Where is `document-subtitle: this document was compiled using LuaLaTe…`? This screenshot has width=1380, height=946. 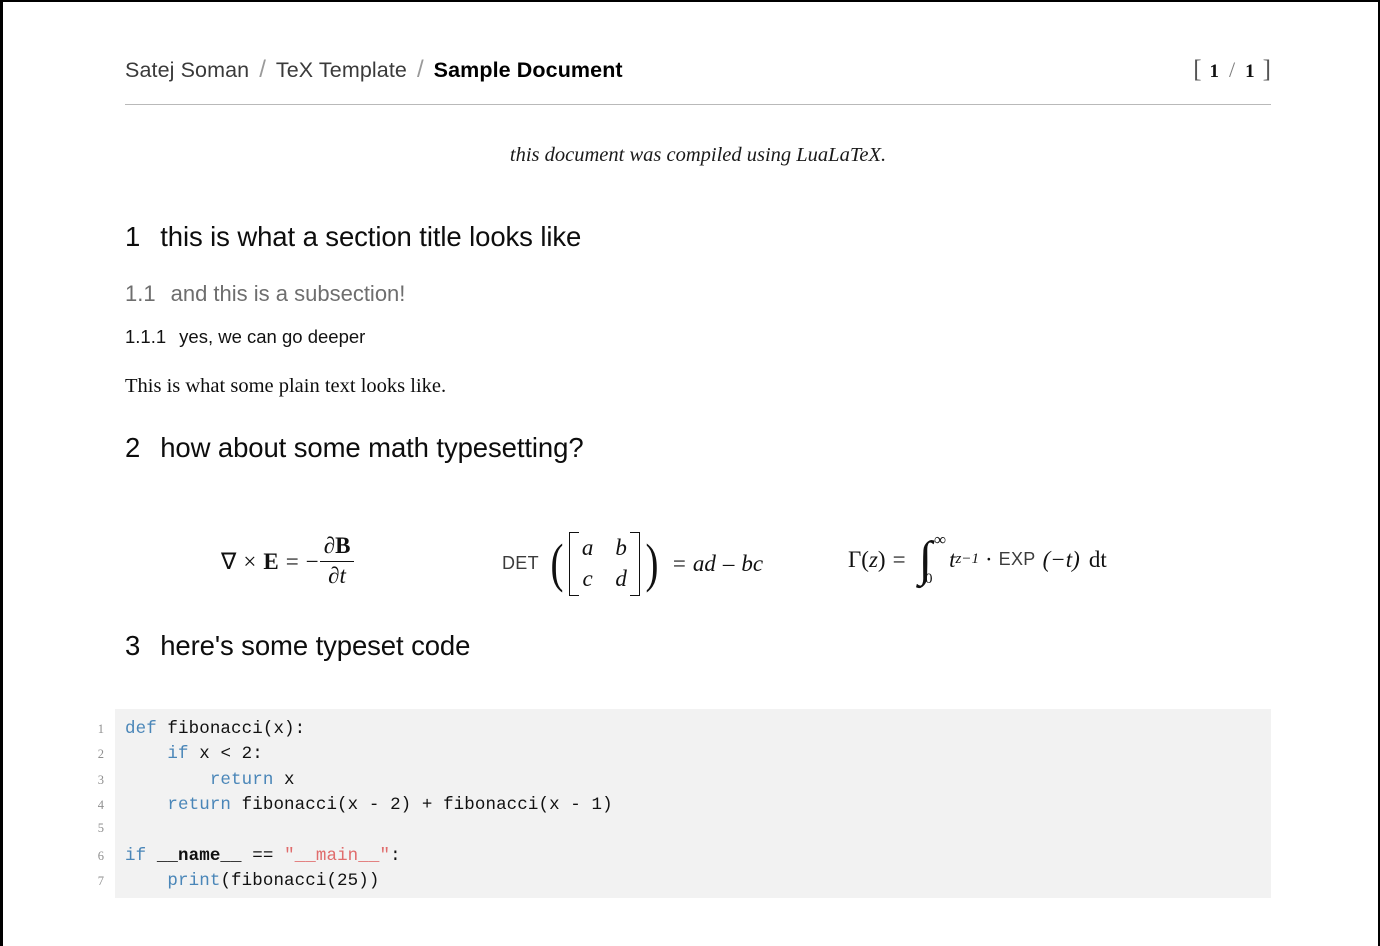 document-subtitle: this document was compiled using LuaLaTe… is located at coordinates (698, 155).